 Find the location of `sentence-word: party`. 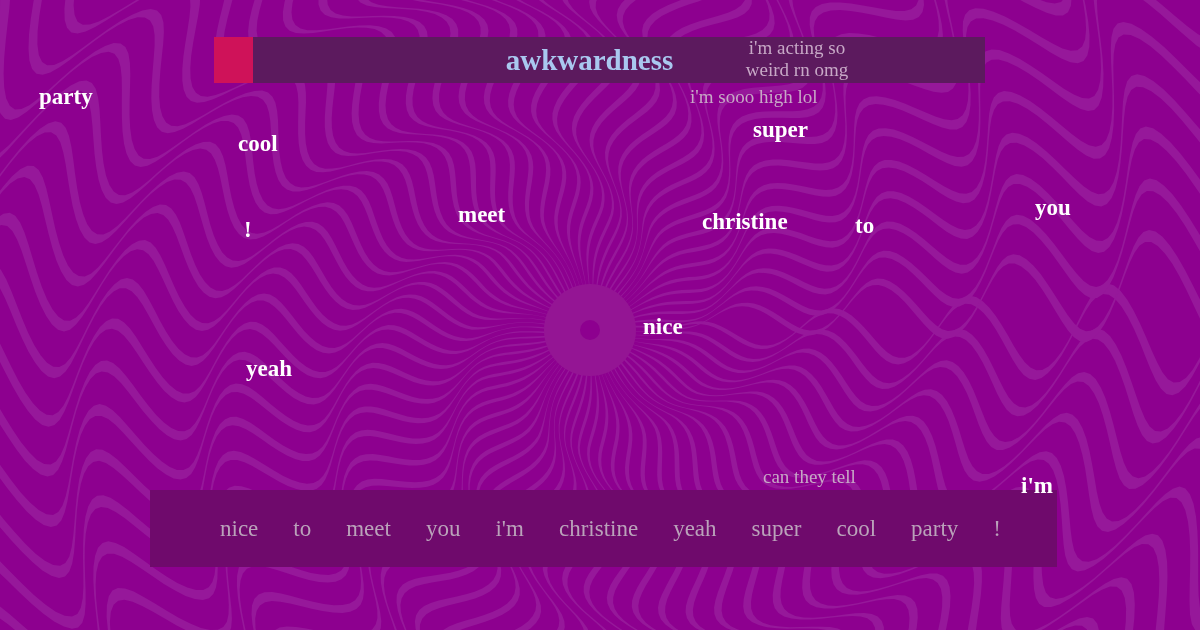

sentence-word: party is located at coordinates (935, 528).